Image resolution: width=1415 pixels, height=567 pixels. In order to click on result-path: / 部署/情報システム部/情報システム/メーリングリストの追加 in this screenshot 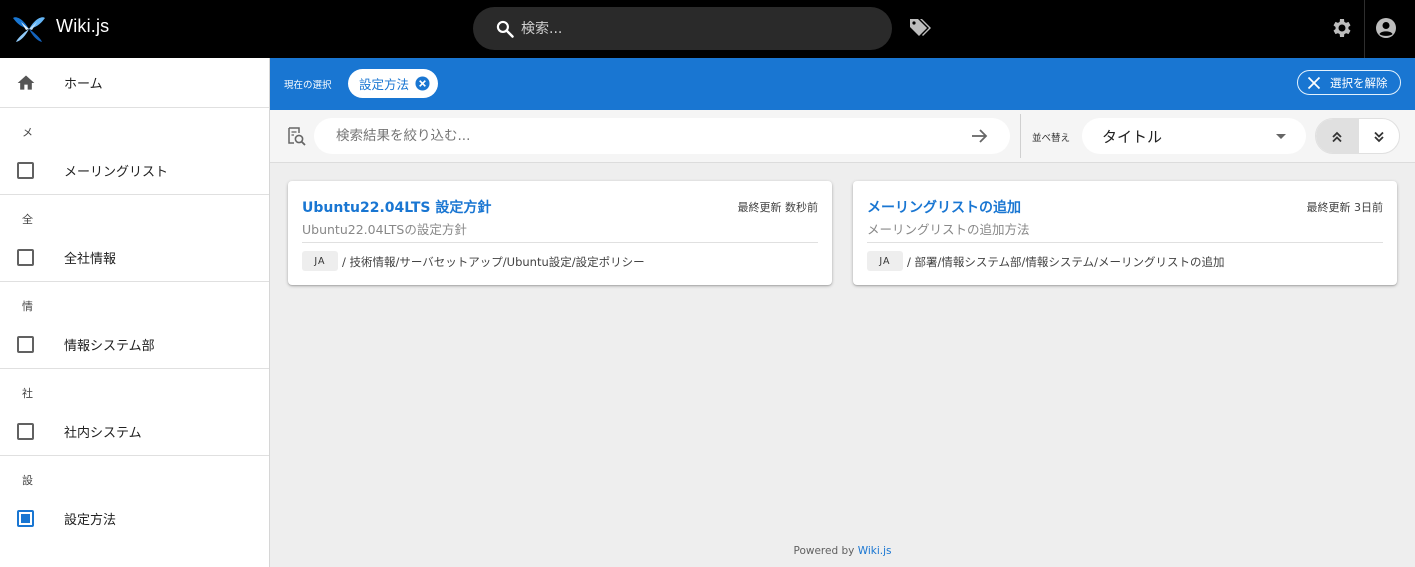, I will do `click(1066, 262)`.